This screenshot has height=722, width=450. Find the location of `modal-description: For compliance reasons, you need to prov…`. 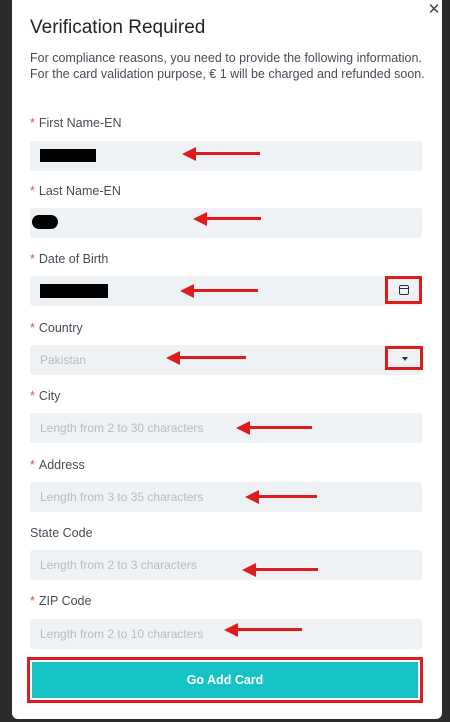

modal-description: For compliance reasons, you need to prov… is located at coordinates (227, 66).